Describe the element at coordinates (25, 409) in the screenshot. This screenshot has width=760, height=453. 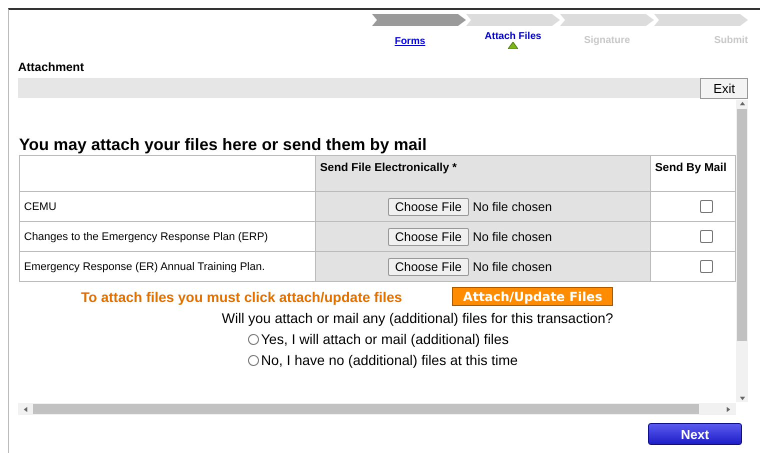
I see `scroll-left-icon` at that location.